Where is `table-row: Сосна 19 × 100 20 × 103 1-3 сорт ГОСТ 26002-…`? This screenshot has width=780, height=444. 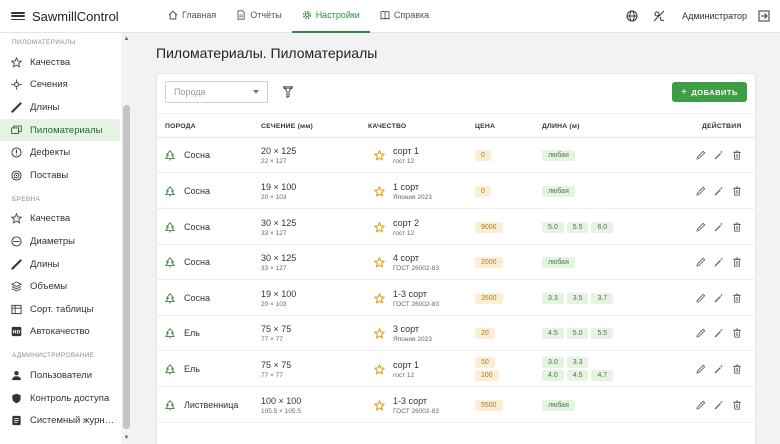 table-row: Сосна 19 × 100 20 × 103 1-3 сорт ГОСТ 26002-… is located at coordinates (457, 299).